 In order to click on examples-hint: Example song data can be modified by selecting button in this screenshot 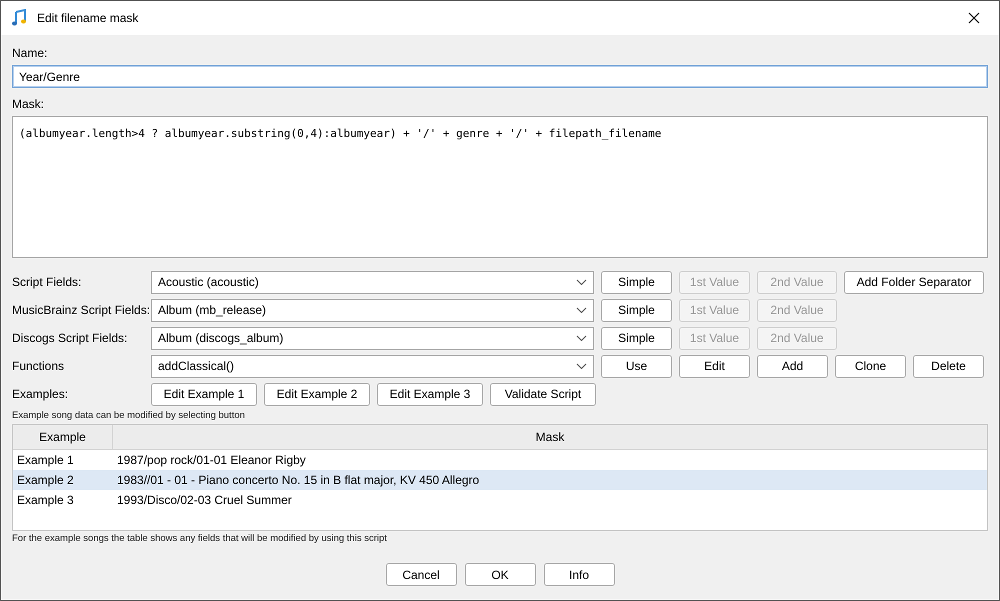, I will do `click(129, 415)`.